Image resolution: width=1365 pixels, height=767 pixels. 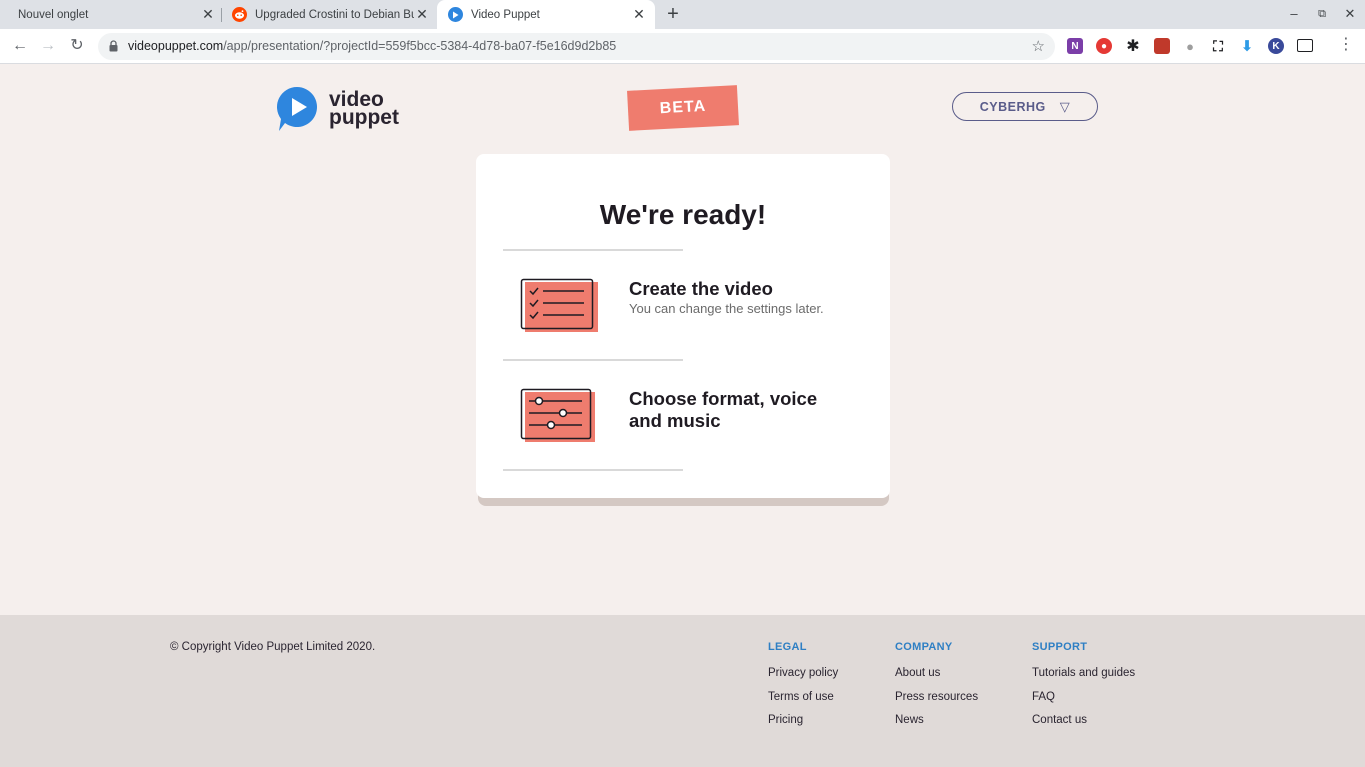 What do you see at coordinates (701, 288) in the screenshot?
I see `step-title: Create the video` at bounding box center [701, 288].